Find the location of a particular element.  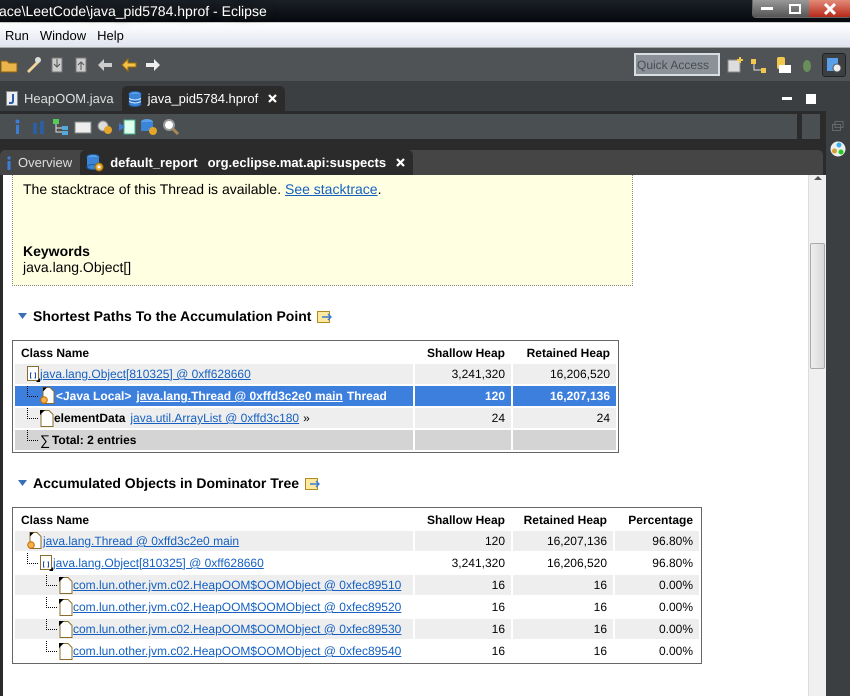

menu-item: Run is located at coordinates (17, 35).